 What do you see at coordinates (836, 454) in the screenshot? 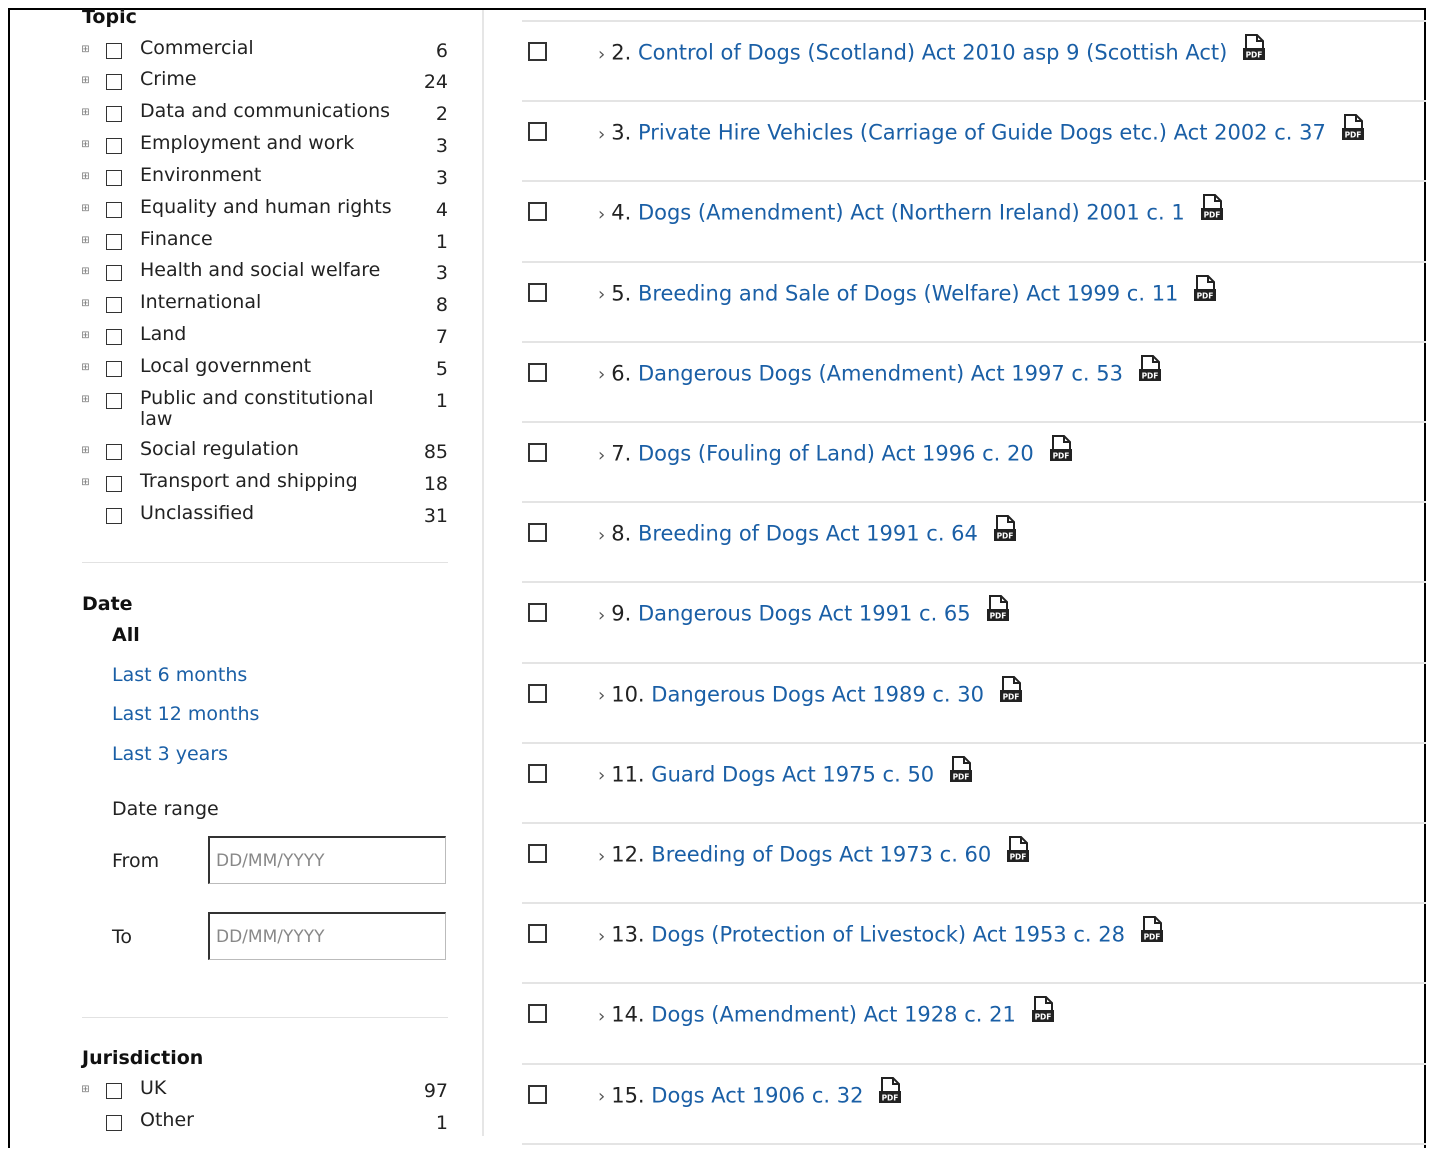
I see `result-title-link: Dogs (Fouling of Land) Act 1996 c. 20` at bounding box center [836, 454].